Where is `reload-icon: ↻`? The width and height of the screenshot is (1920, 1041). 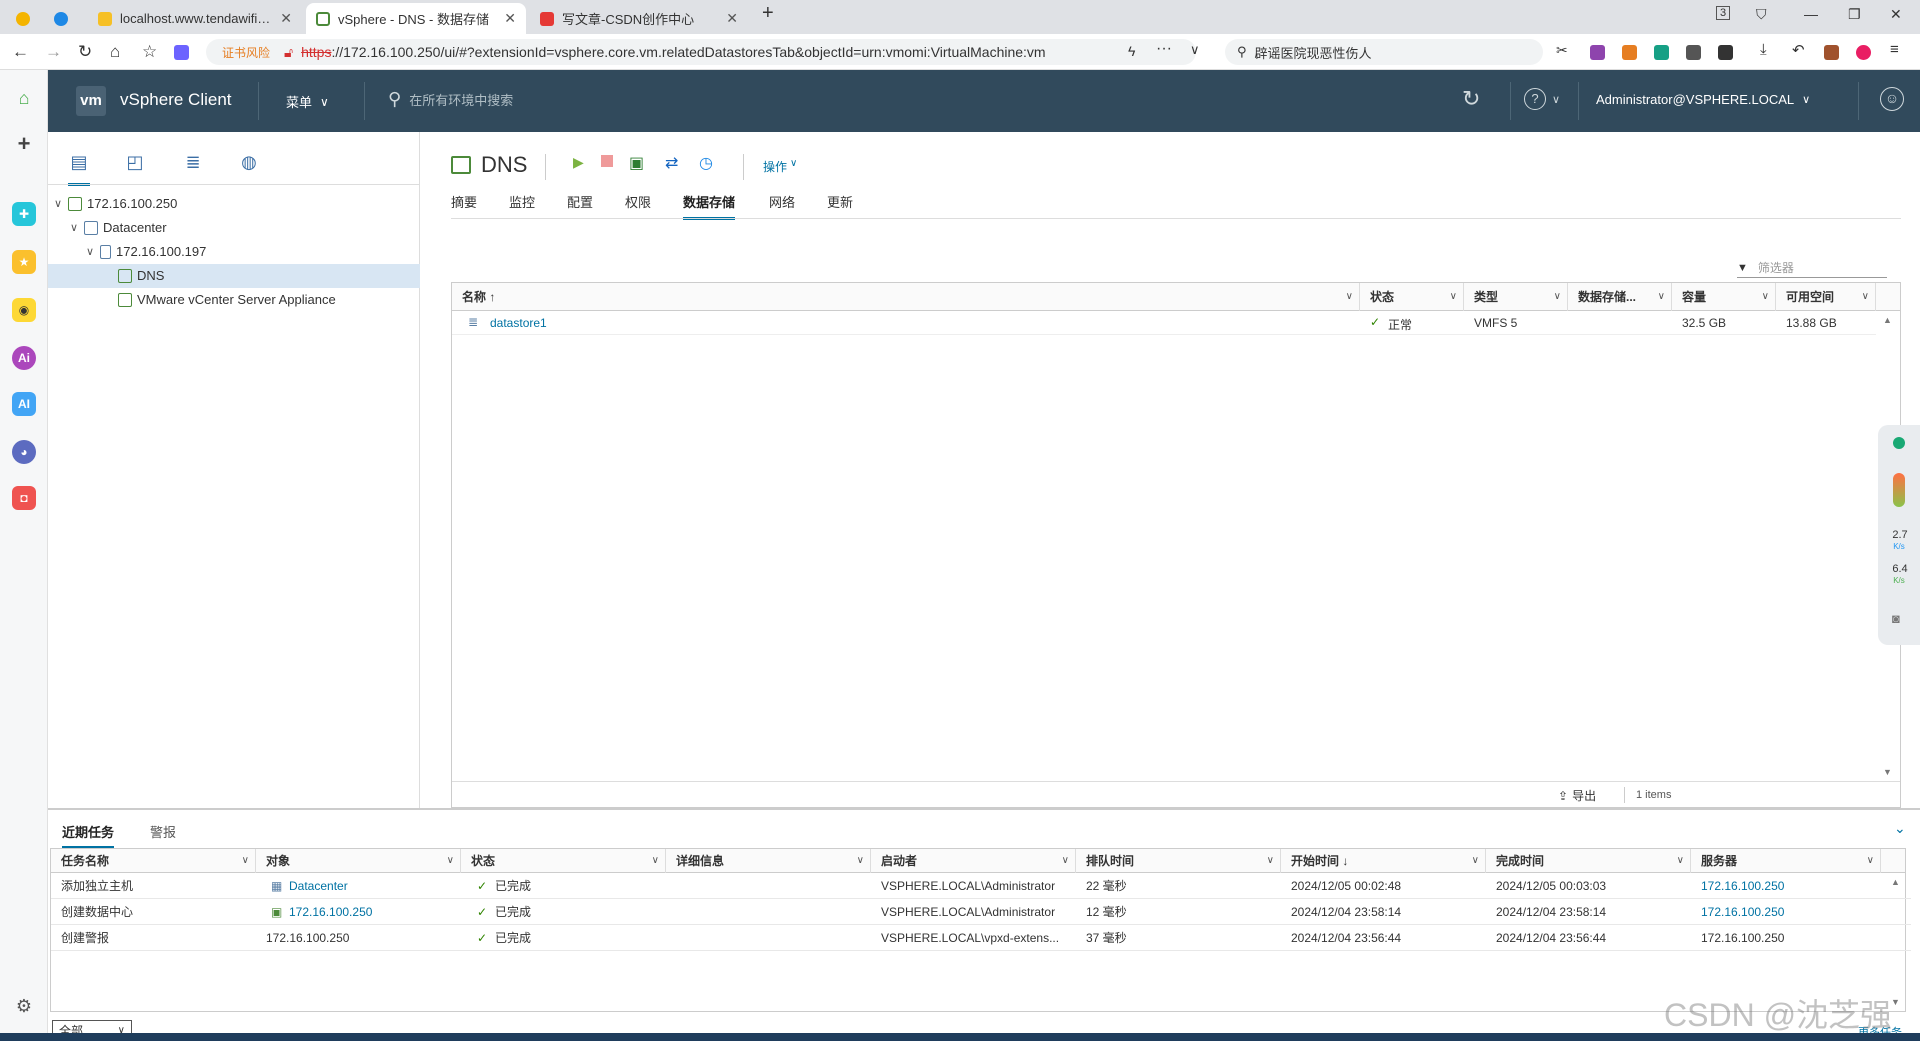 reload-icon: ↻ is located at coordinates (85, 52).